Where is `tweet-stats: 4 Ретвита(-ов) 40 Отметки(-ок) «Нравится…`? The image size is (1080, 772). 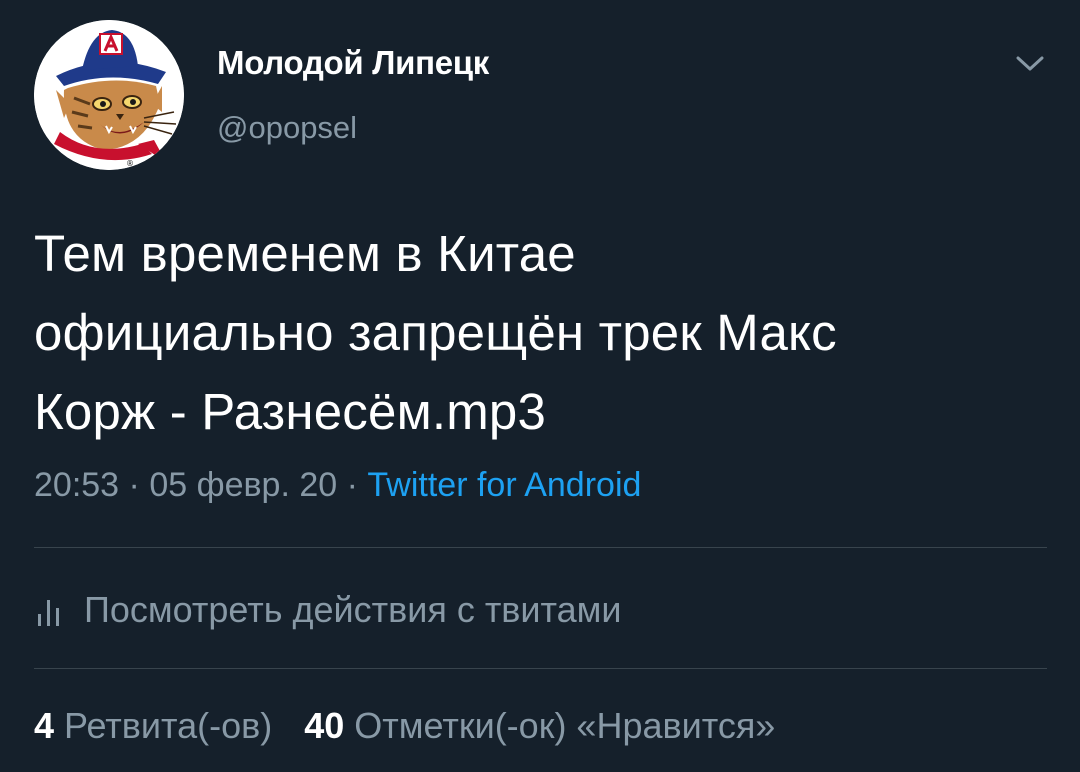 tweet-stats: 4 Ретвита(-ов) 40 Отметки(-ок) «Нравится… is located at coordinates (404, 726).